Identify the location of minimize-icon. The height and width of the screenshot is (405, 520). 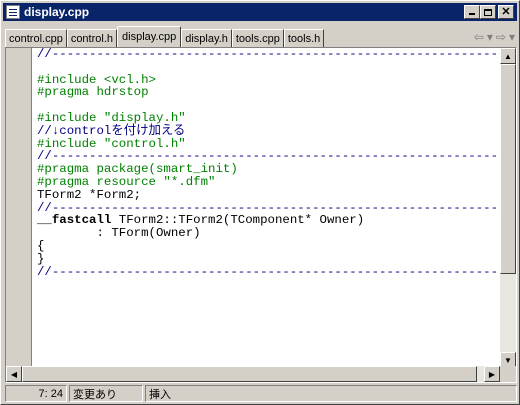
(472, 14).